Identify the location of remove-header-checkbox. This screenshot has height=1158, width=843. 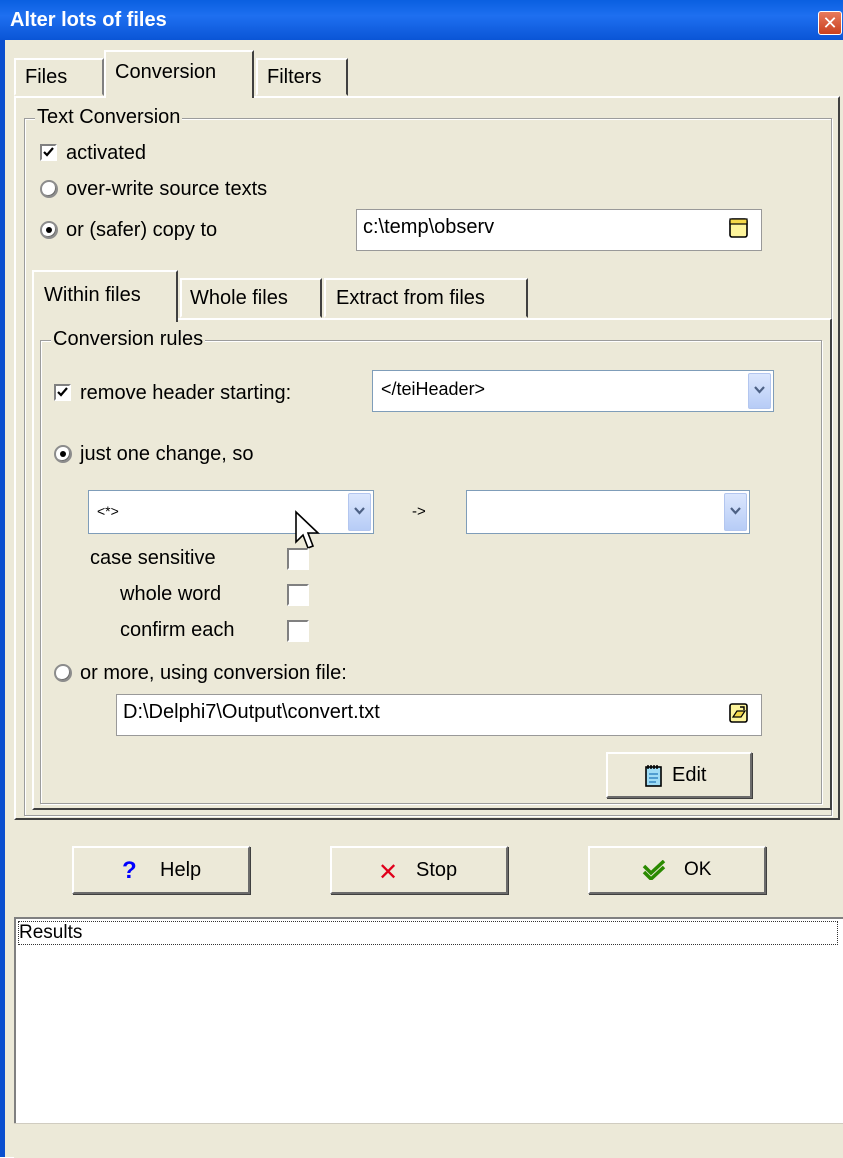
(62, 392).